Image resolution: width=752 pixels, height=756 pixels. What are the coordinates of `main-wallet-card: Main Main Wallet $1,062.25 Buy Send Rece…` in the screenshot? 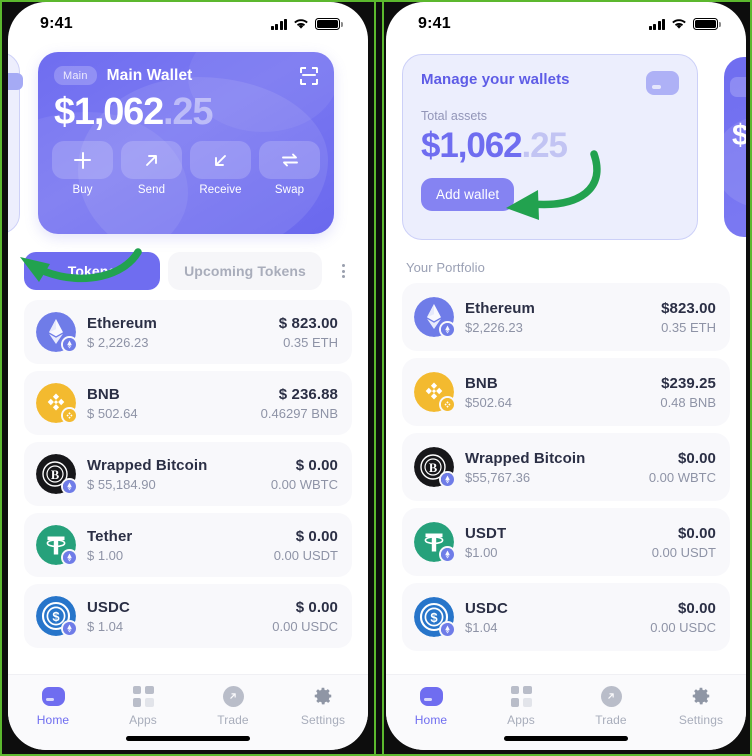 It's located at (186, 143).